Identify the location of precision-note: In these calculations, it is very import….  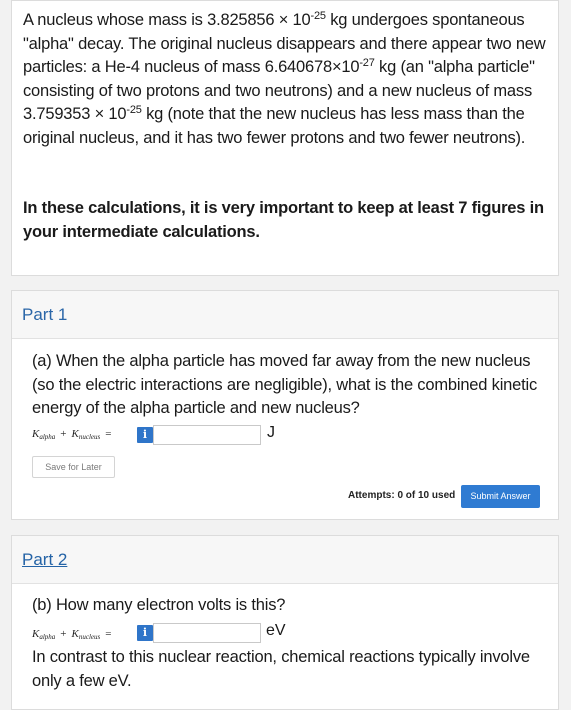
(283, 220).